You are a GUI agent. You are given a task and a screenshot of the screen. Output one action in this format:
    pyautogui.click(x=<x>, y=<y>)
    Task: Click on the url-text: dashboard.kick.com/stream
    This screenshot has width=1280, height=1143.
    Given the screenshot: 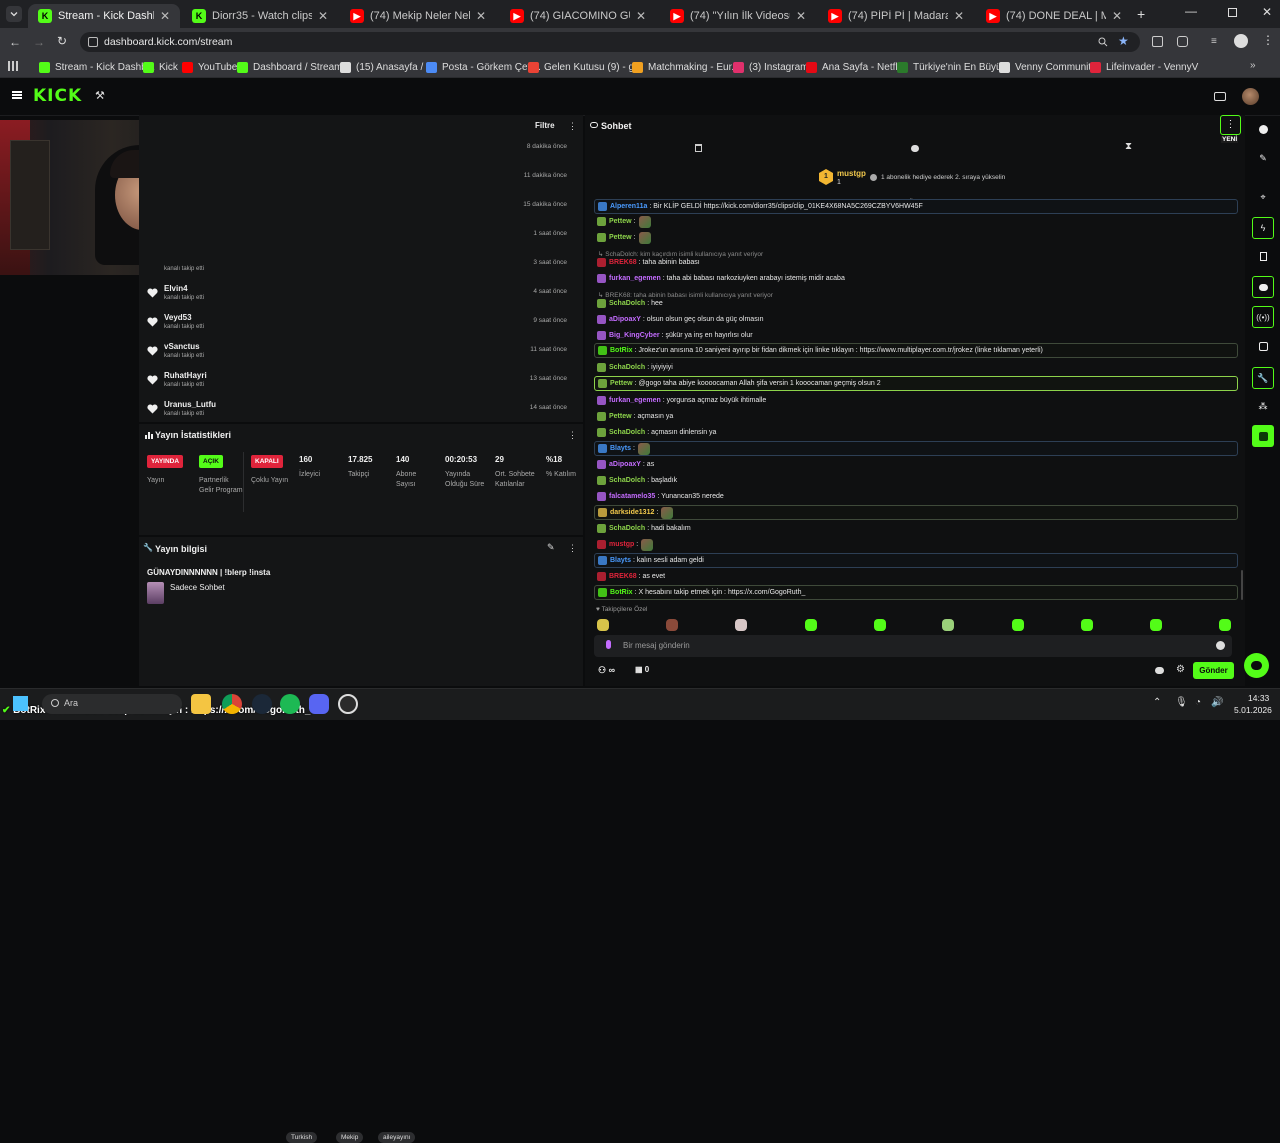 What is the action you would take?
    pyautogui.click(x=168, y=42)
    